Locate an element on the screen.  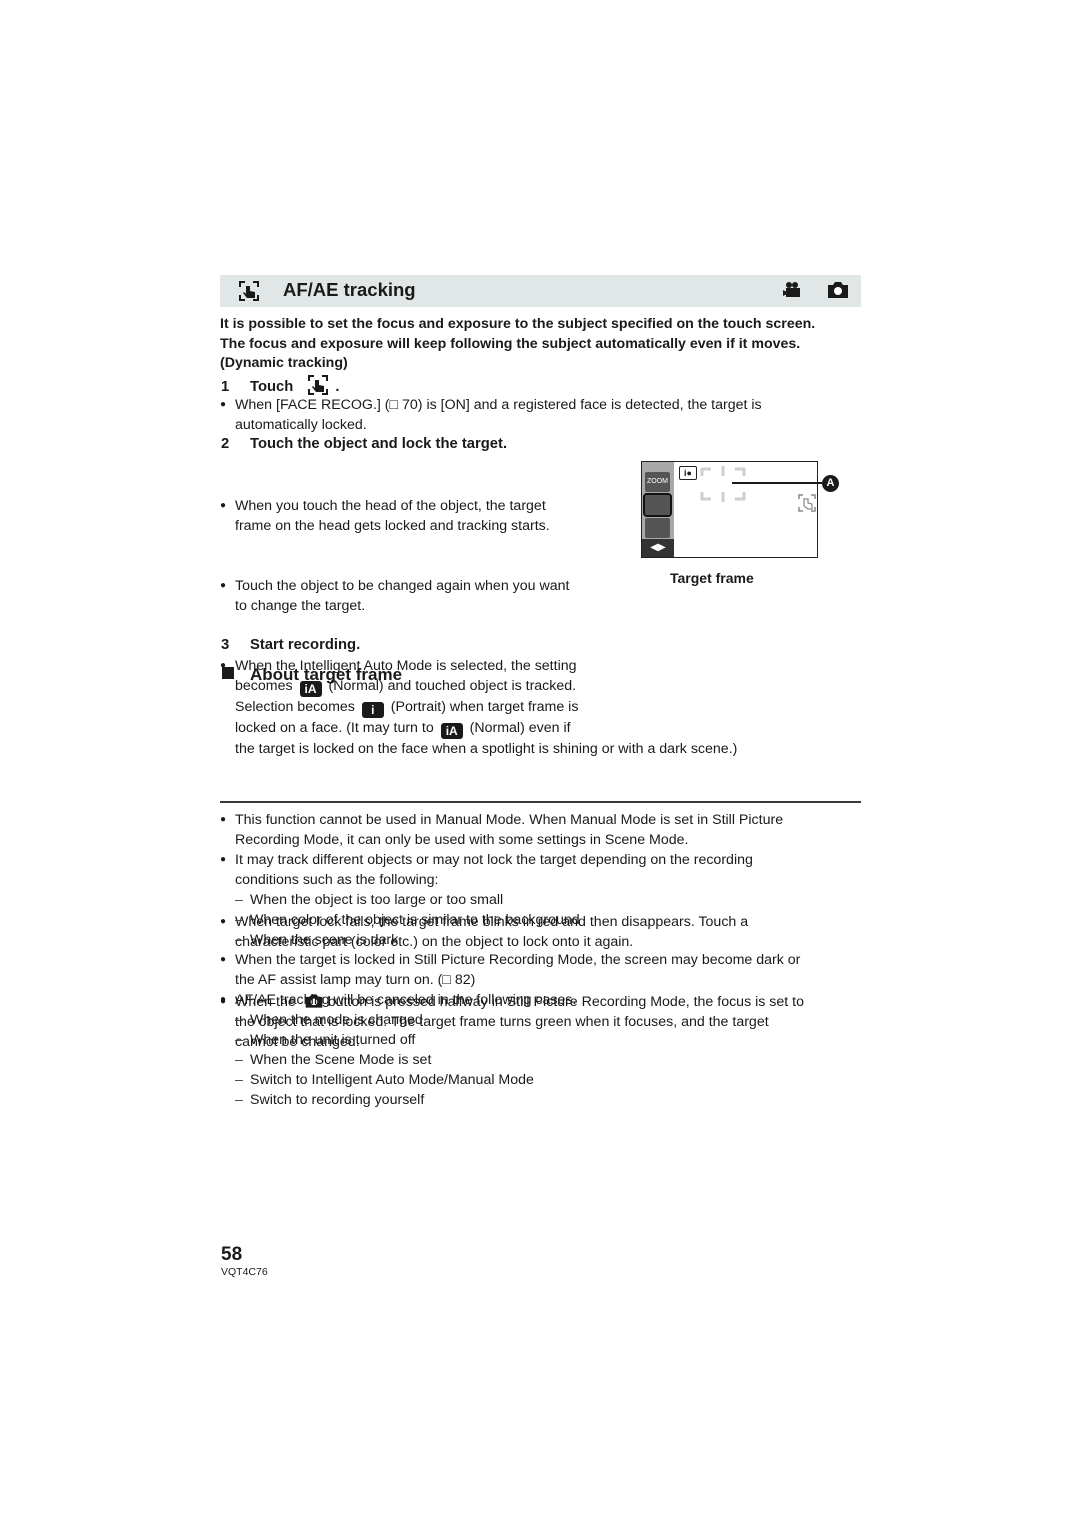
step-2: 2 Touch the object and lock the target. is located at coordinates (364, 444).